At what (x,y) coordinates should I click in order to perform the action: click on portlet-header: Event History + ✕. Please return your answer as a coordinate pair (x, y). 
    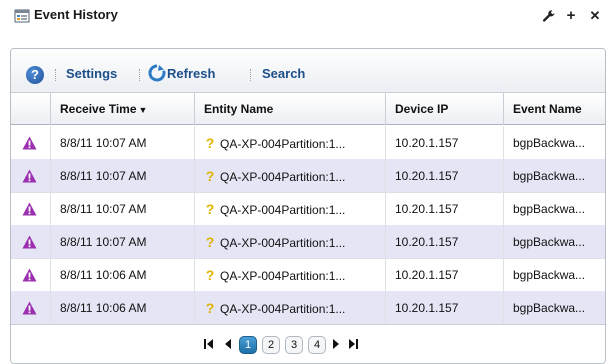
    Looking at the image, I should click on (303, 15).